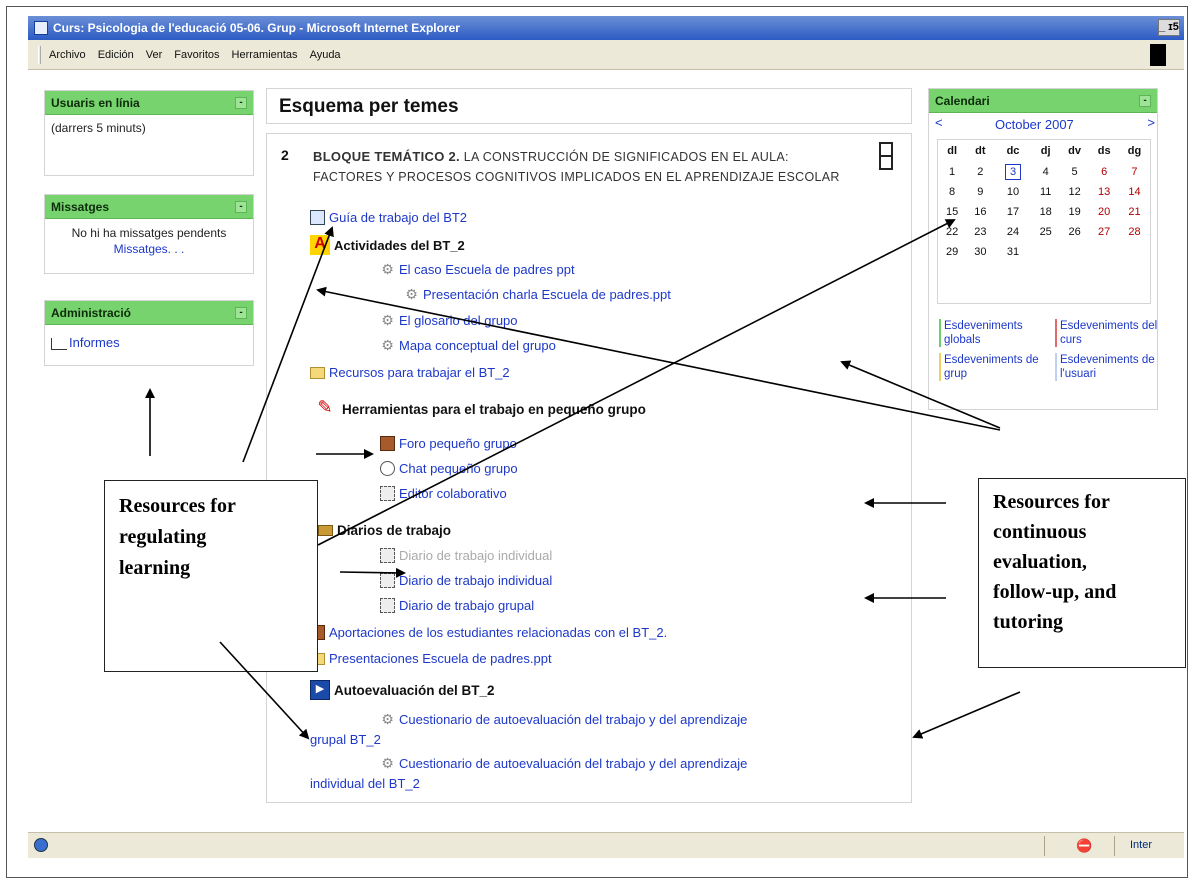 The width and height of the screenshot is (1194, 883). What do you see at coordinates (325, 407) in the screenshot?
I see `tools-icon: ✎` at bounding box center [325, 407].